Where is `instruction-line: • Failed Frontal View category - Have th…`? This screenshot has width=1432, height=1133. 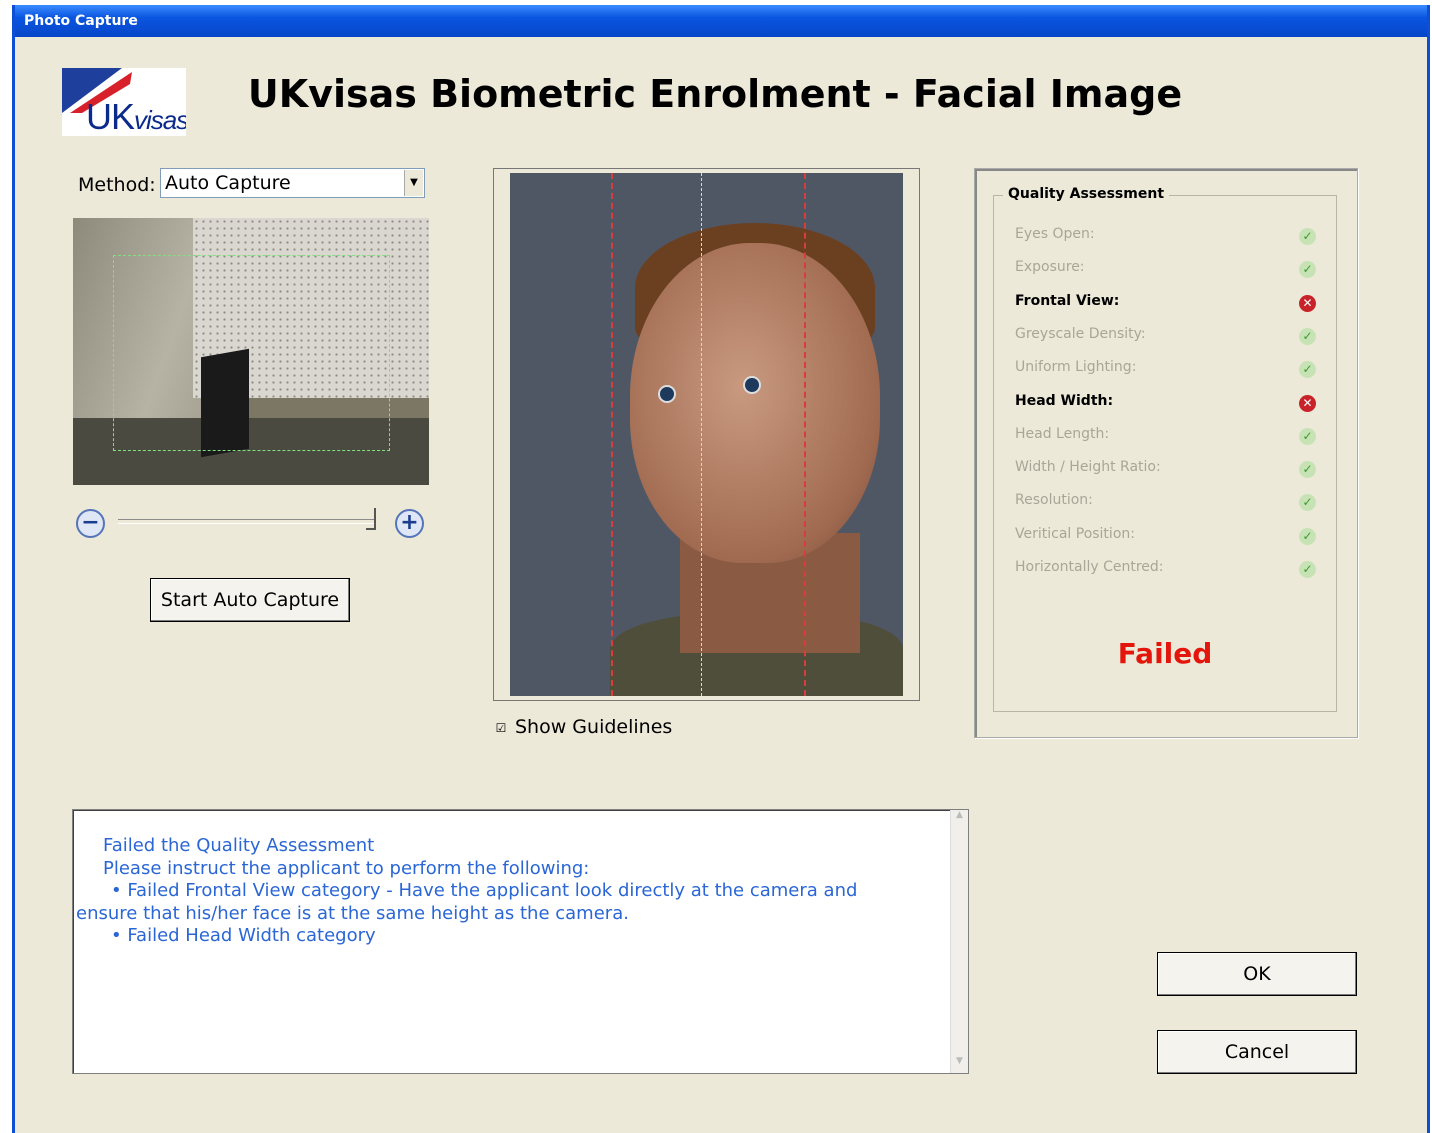 instruction-line: • Failed Frontal View category - Have th… is located at coordinates (484, 890).